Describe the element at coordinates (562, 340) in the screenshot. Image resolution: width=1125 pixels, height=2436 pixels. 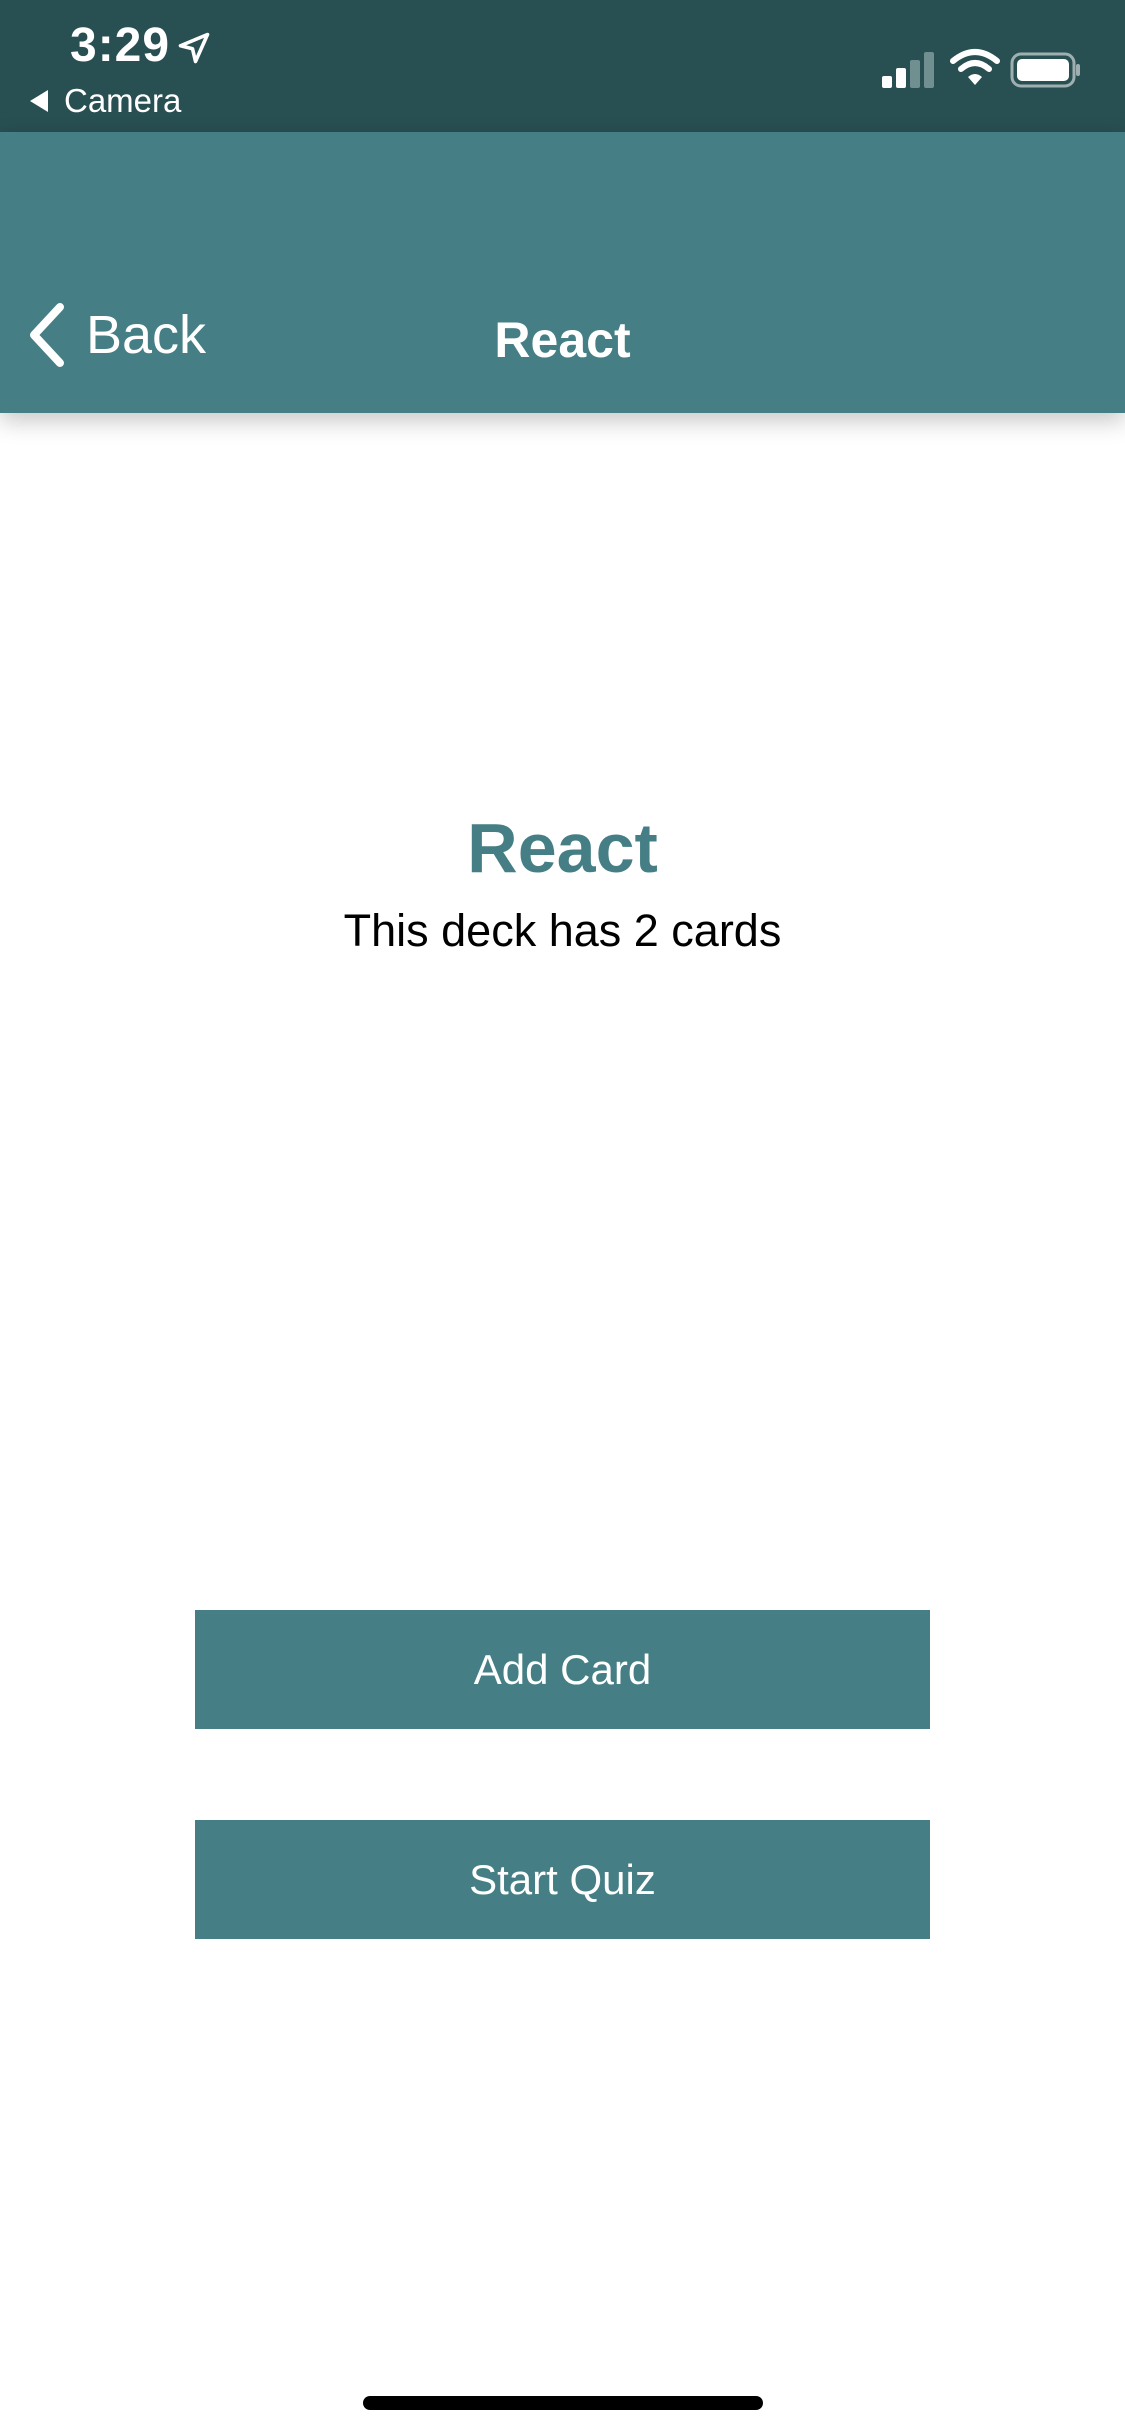
I see `header-title: React` at that location.